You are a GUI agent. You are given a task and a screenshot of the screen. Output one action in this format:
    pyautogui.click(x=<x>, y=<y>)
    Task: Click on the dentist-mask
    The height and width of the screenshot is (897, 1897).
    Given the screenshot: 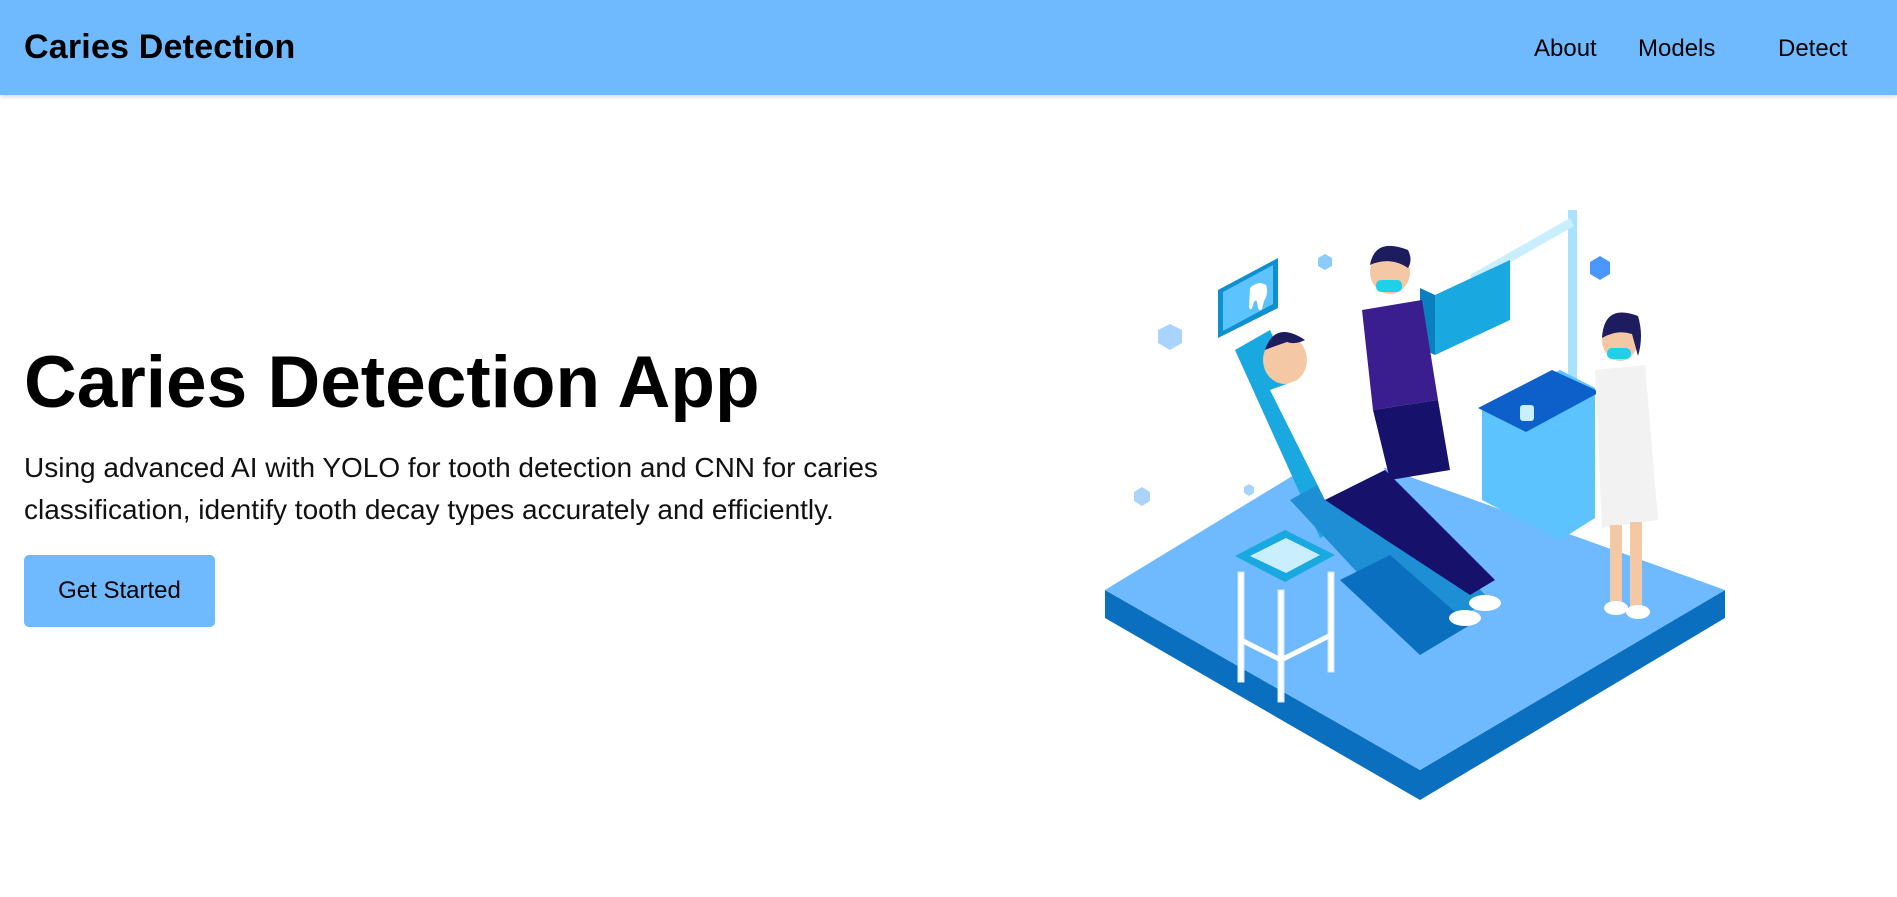 What is the action you would take?
    pyautogui.click(x=1389, y=286)
    